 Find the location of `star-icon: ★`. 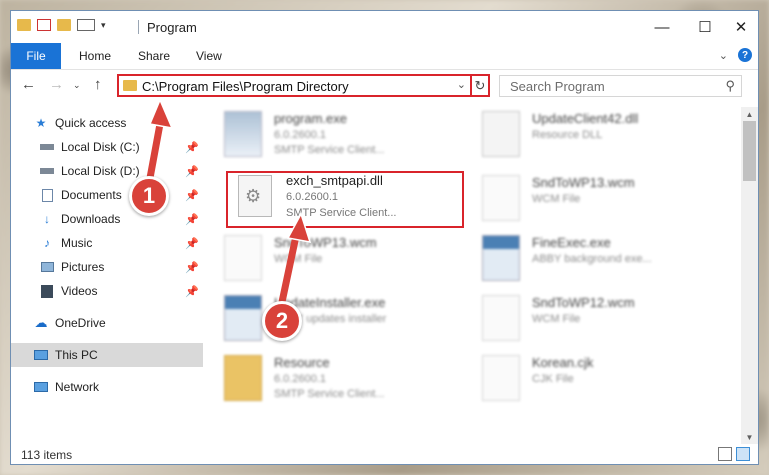

star-icon: ★ is located at coordinates (41, 123).